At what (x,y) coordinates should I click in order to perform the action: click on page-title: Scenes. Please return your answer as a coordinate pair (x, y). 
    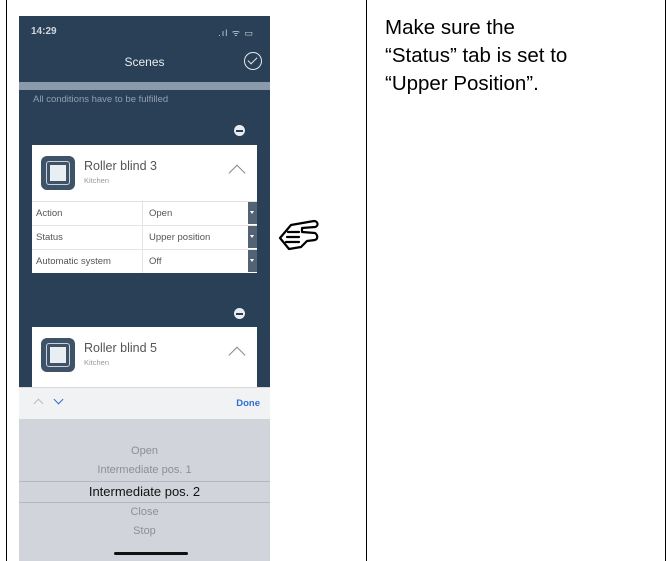
    Looking at the image, I should click on (144, 62).